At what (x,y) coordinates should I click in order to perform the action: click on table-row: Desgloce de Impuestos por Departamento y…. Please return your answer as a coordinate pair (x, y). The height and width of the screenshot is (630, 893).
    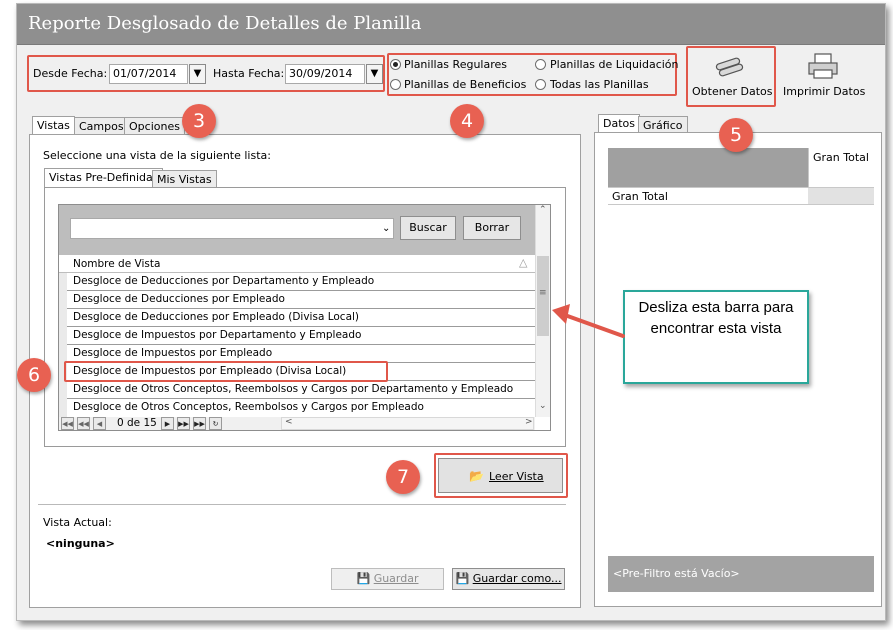
    Looking at the image, I should click on (301, 336).